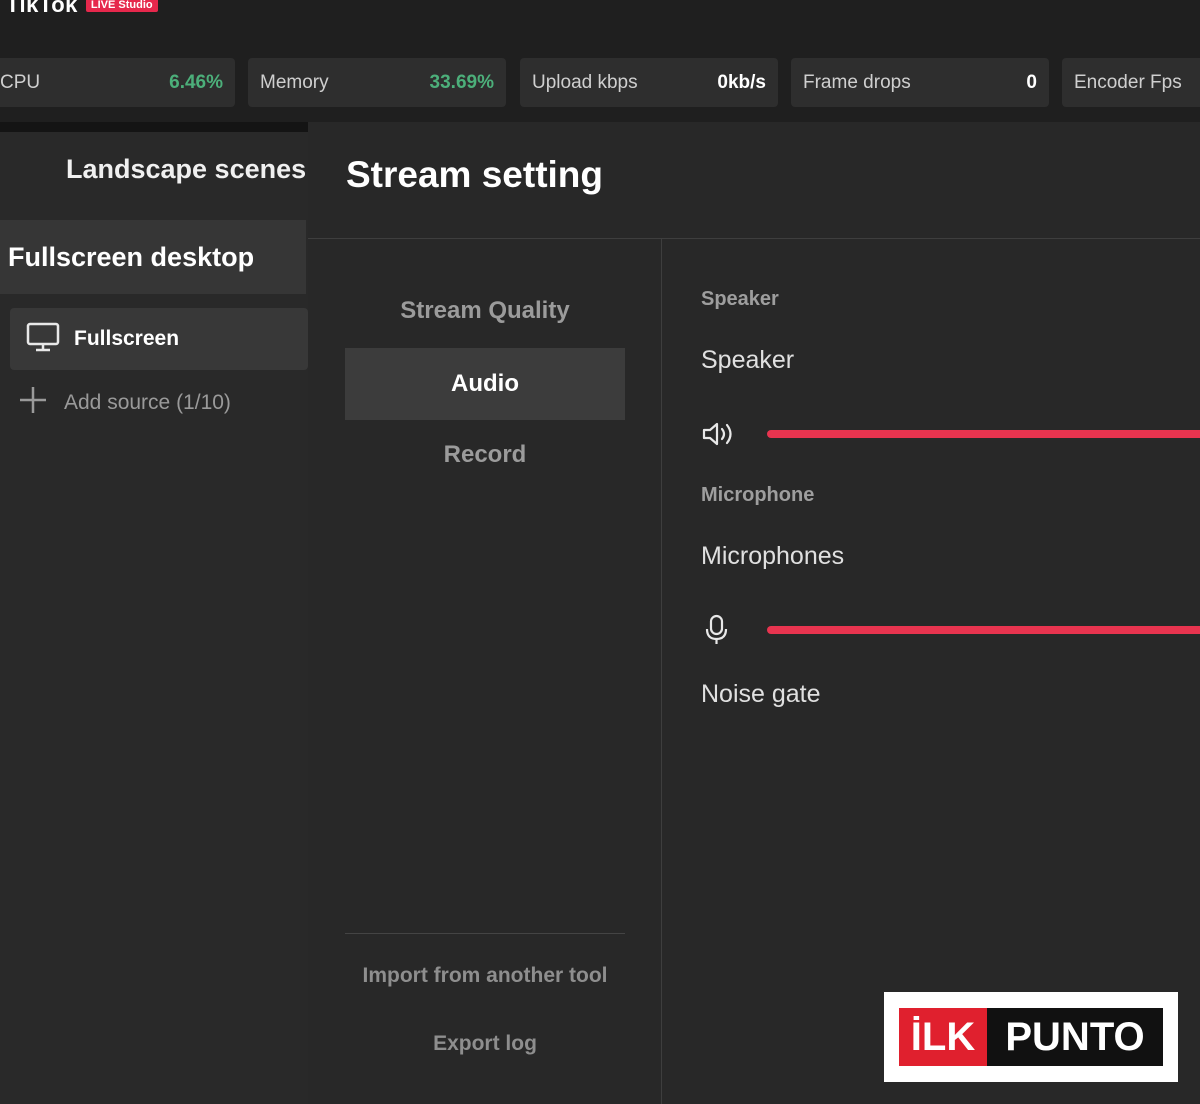 The image size is (1200, 1104). Describe the element at coordinates (758, 495) in the screenshot. I see `microphone-section-label: Microphone` at that location.